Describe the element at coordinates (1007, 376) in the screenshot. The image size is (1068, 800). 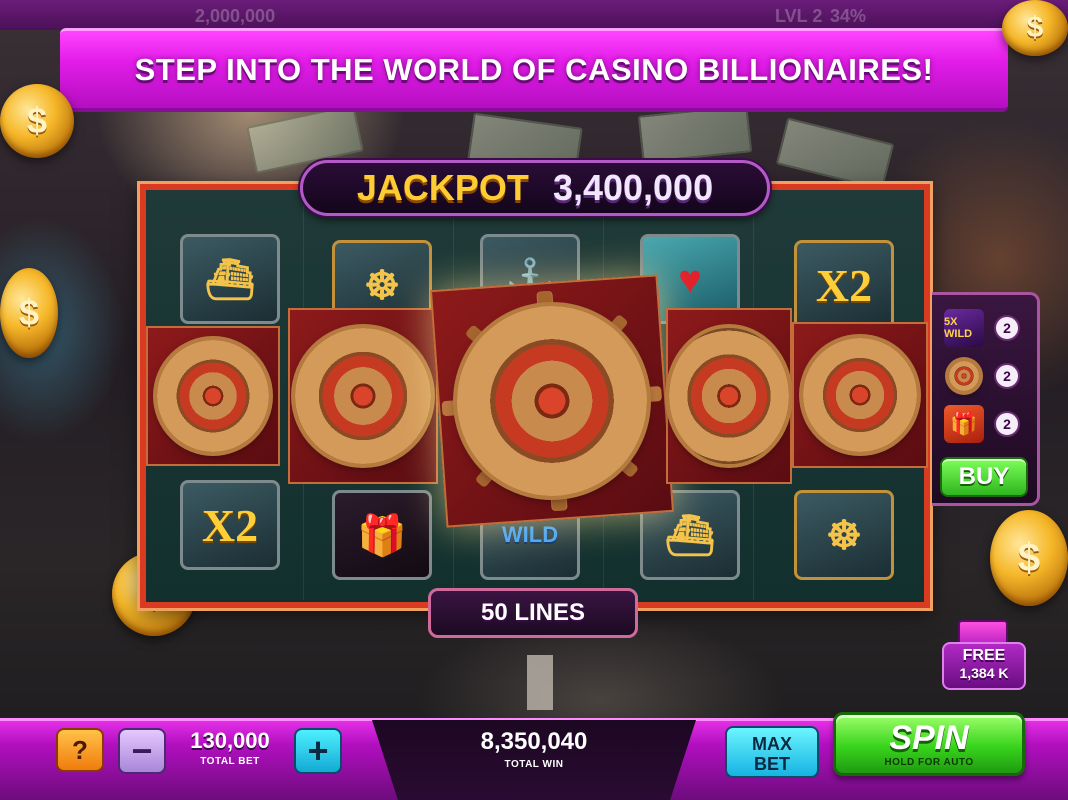
I see `wheel-count-badge: 2` at that location.